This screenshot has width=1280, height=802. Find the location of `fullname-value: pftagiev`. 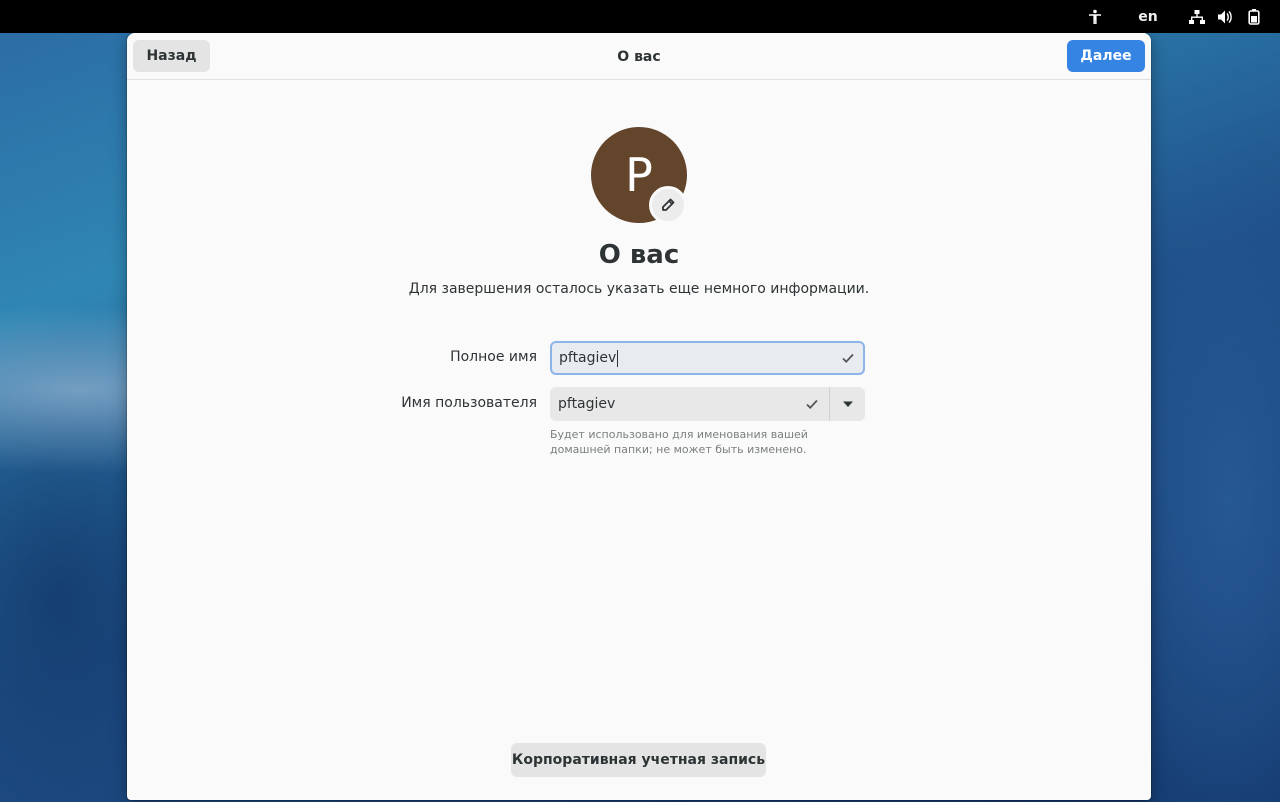

fullname-value: pftagiev is located at coordinates (588, 358).